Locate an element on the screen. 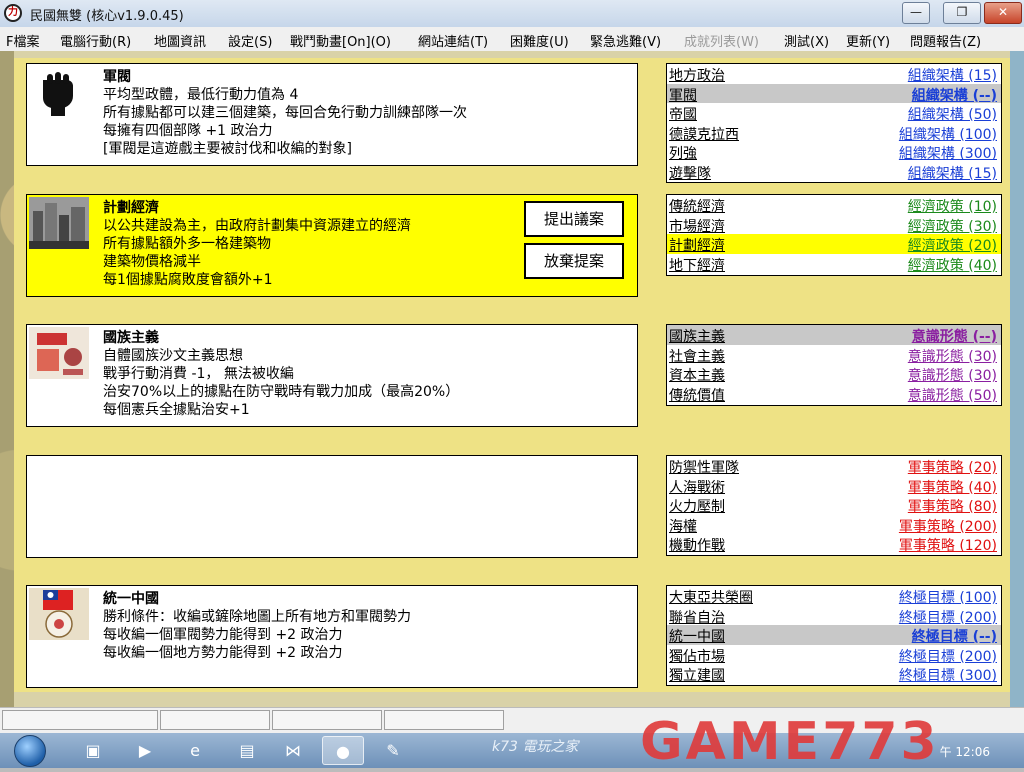  list-item: 人海戰術 軍事策略 (40) is located at coordinates (834, 486).